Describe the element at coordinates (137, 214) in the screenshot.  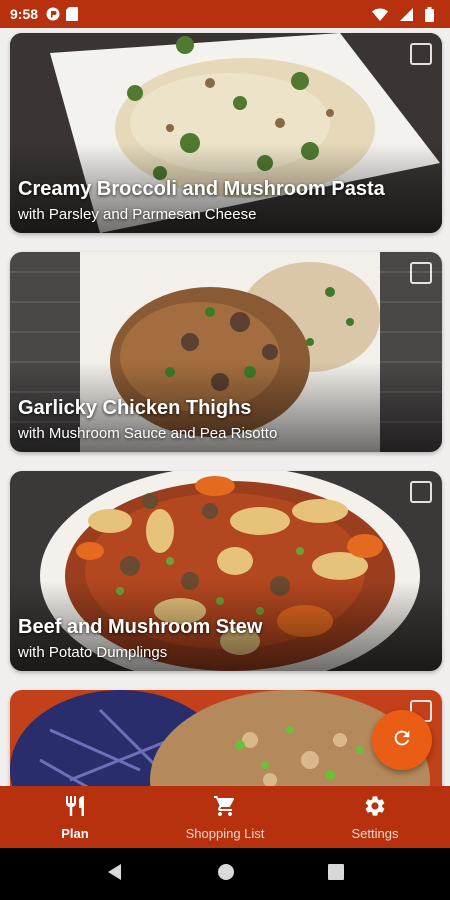
I see `recipe-subtitle: with Parsley and Parmesan Cheese` at that location.